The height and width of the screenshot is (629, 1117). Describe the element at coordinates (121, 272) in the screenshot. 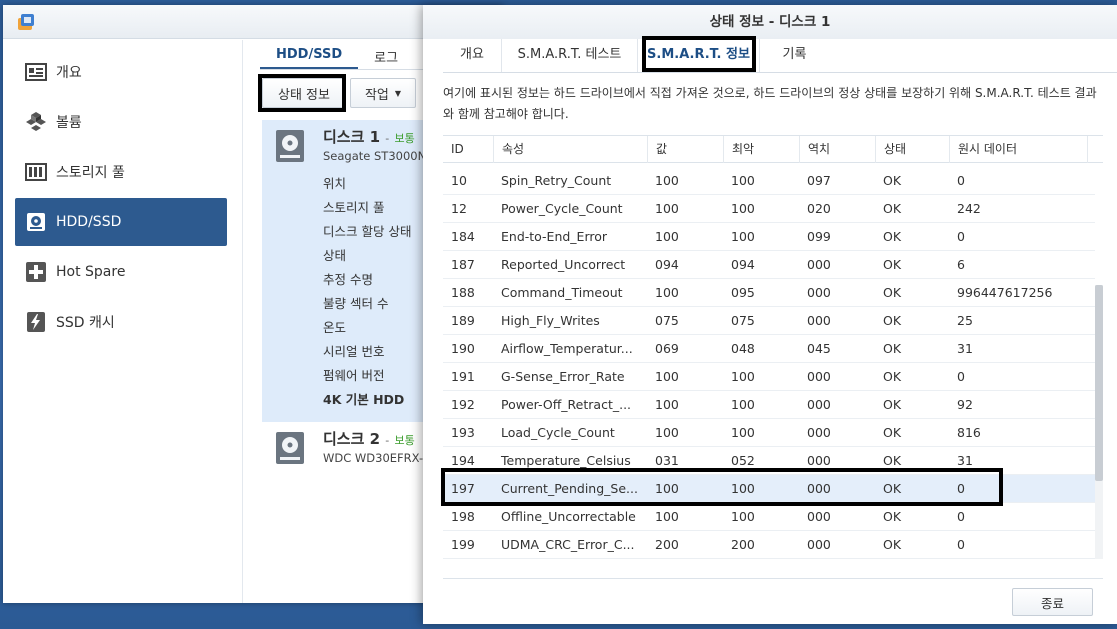

I see `sidebar-item-hot-spare: Hot Spare` at that location.